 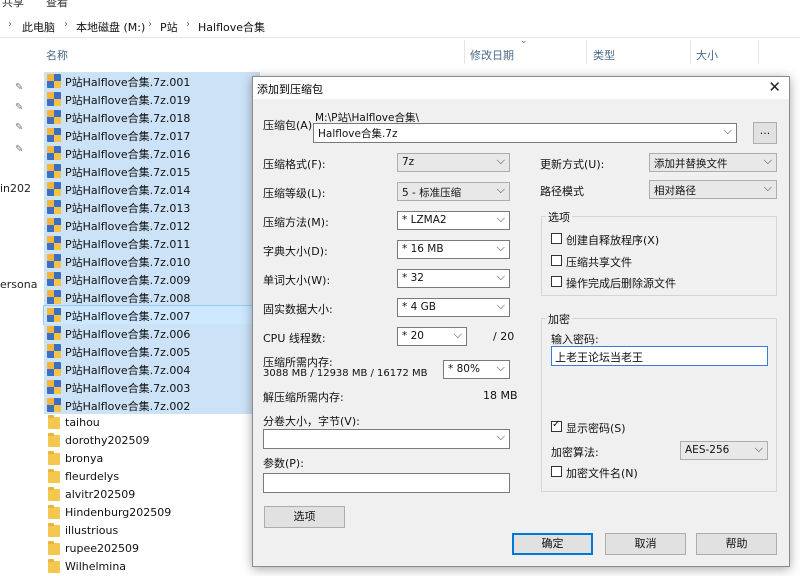 I want to click on format-select: 7z ⌵, so click(x=453, y=162).